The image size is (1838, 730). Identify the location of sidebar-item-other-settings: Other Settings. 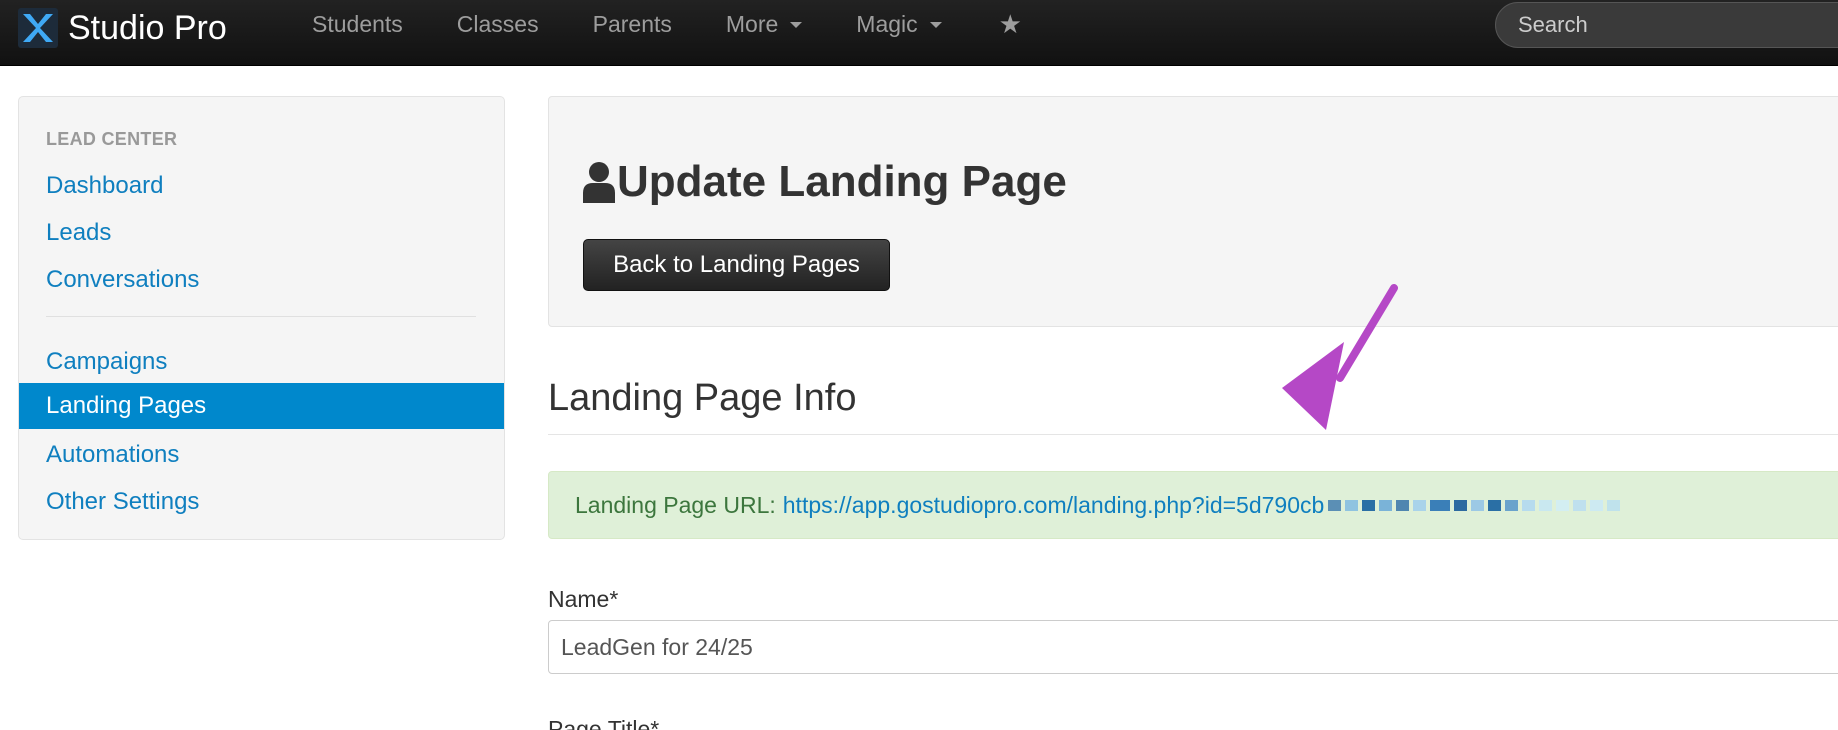
(261, 502).